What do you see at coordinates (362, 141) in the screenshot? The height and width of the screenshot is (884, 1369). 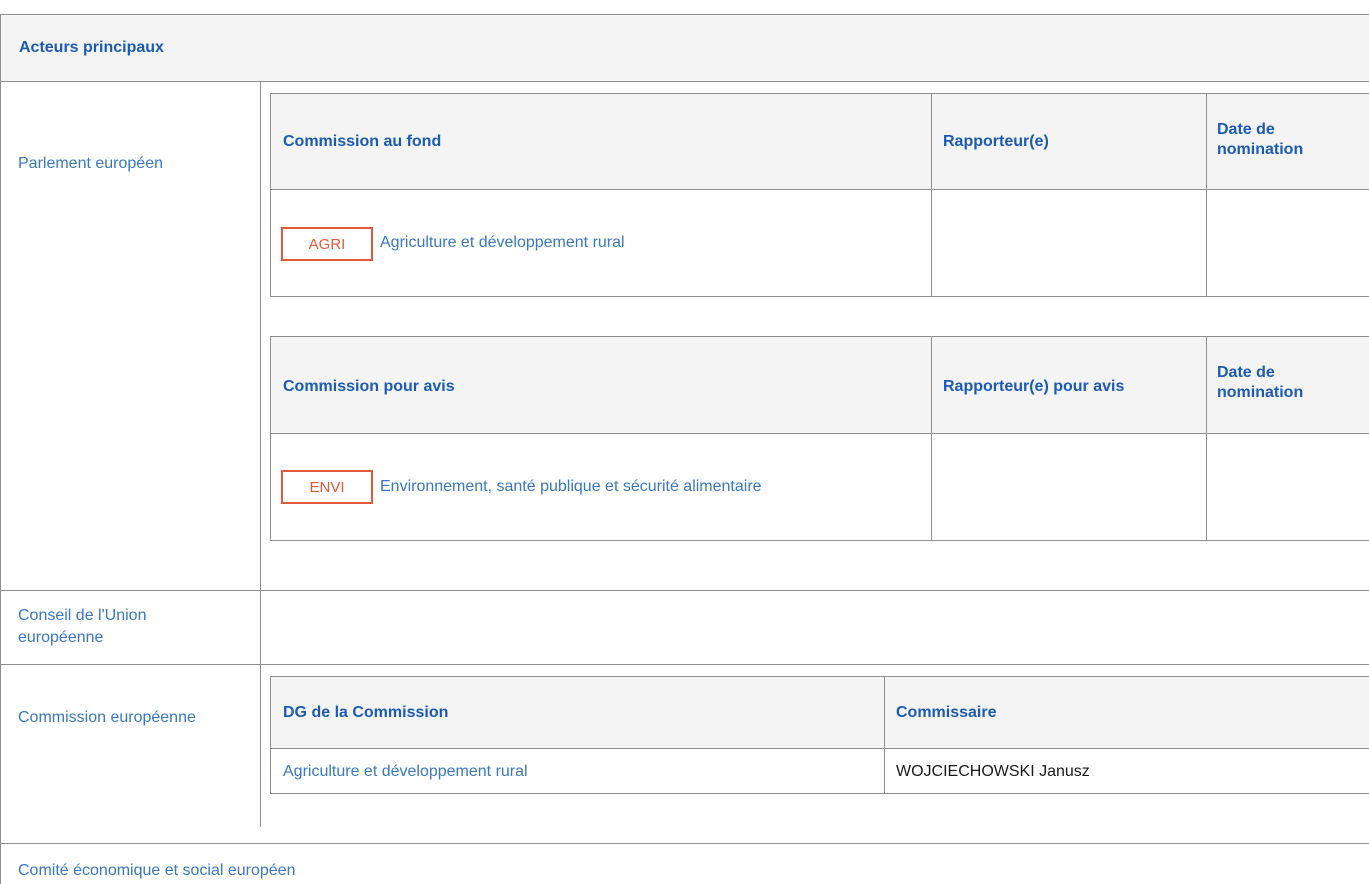 I see `column-header-committee: Commission au fond` at bounding box center [362, 141].